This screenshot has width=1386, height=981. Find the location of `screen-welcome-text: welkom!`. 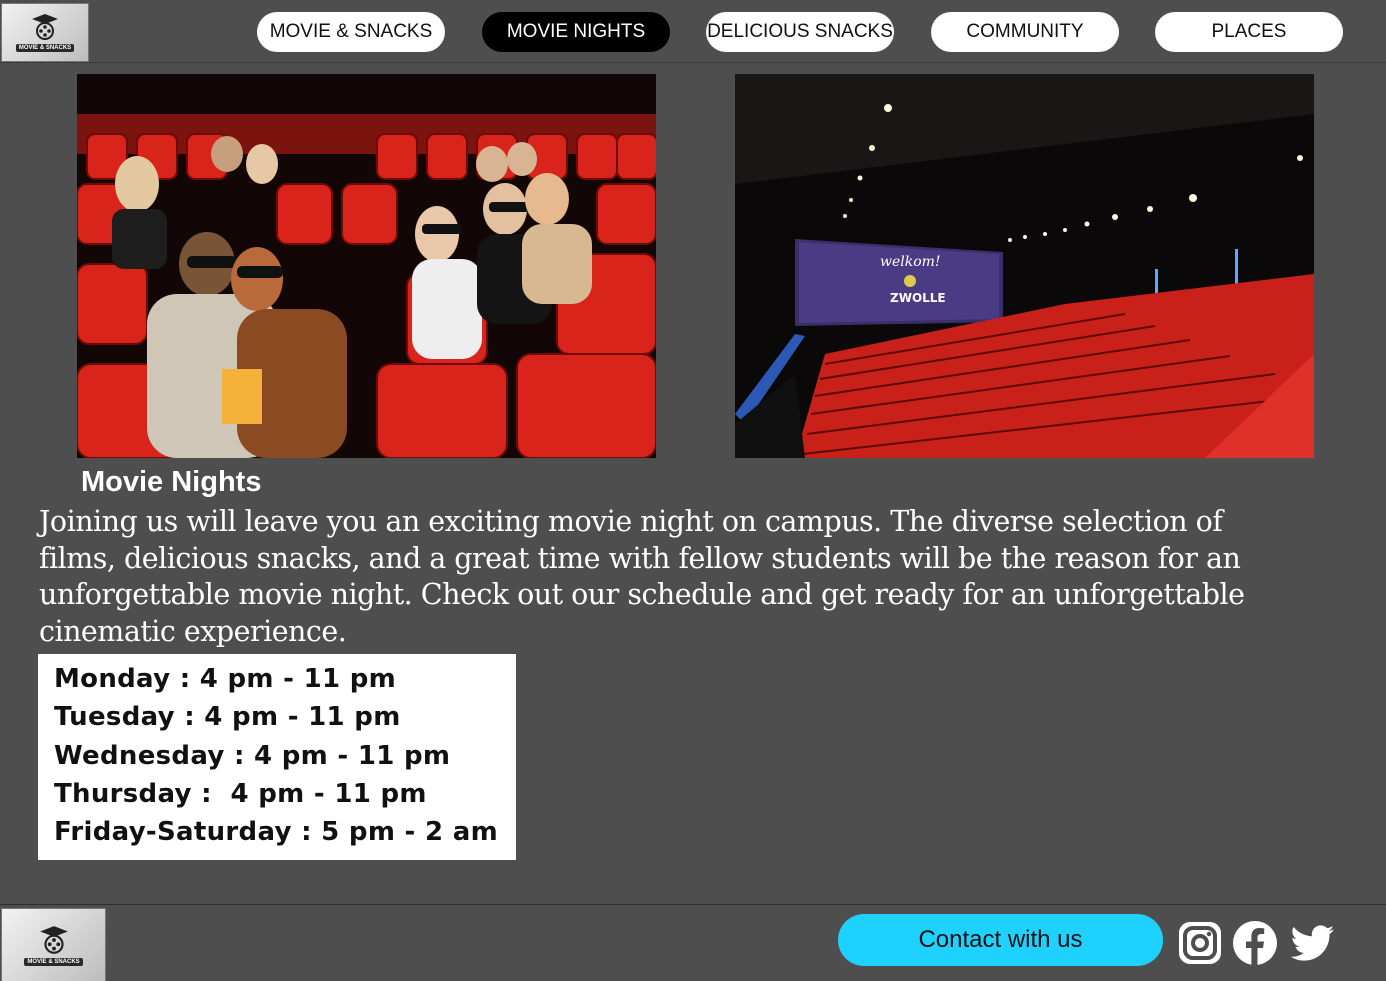

screen-welcome-text: welkom! is located at coordinates (910, 262).